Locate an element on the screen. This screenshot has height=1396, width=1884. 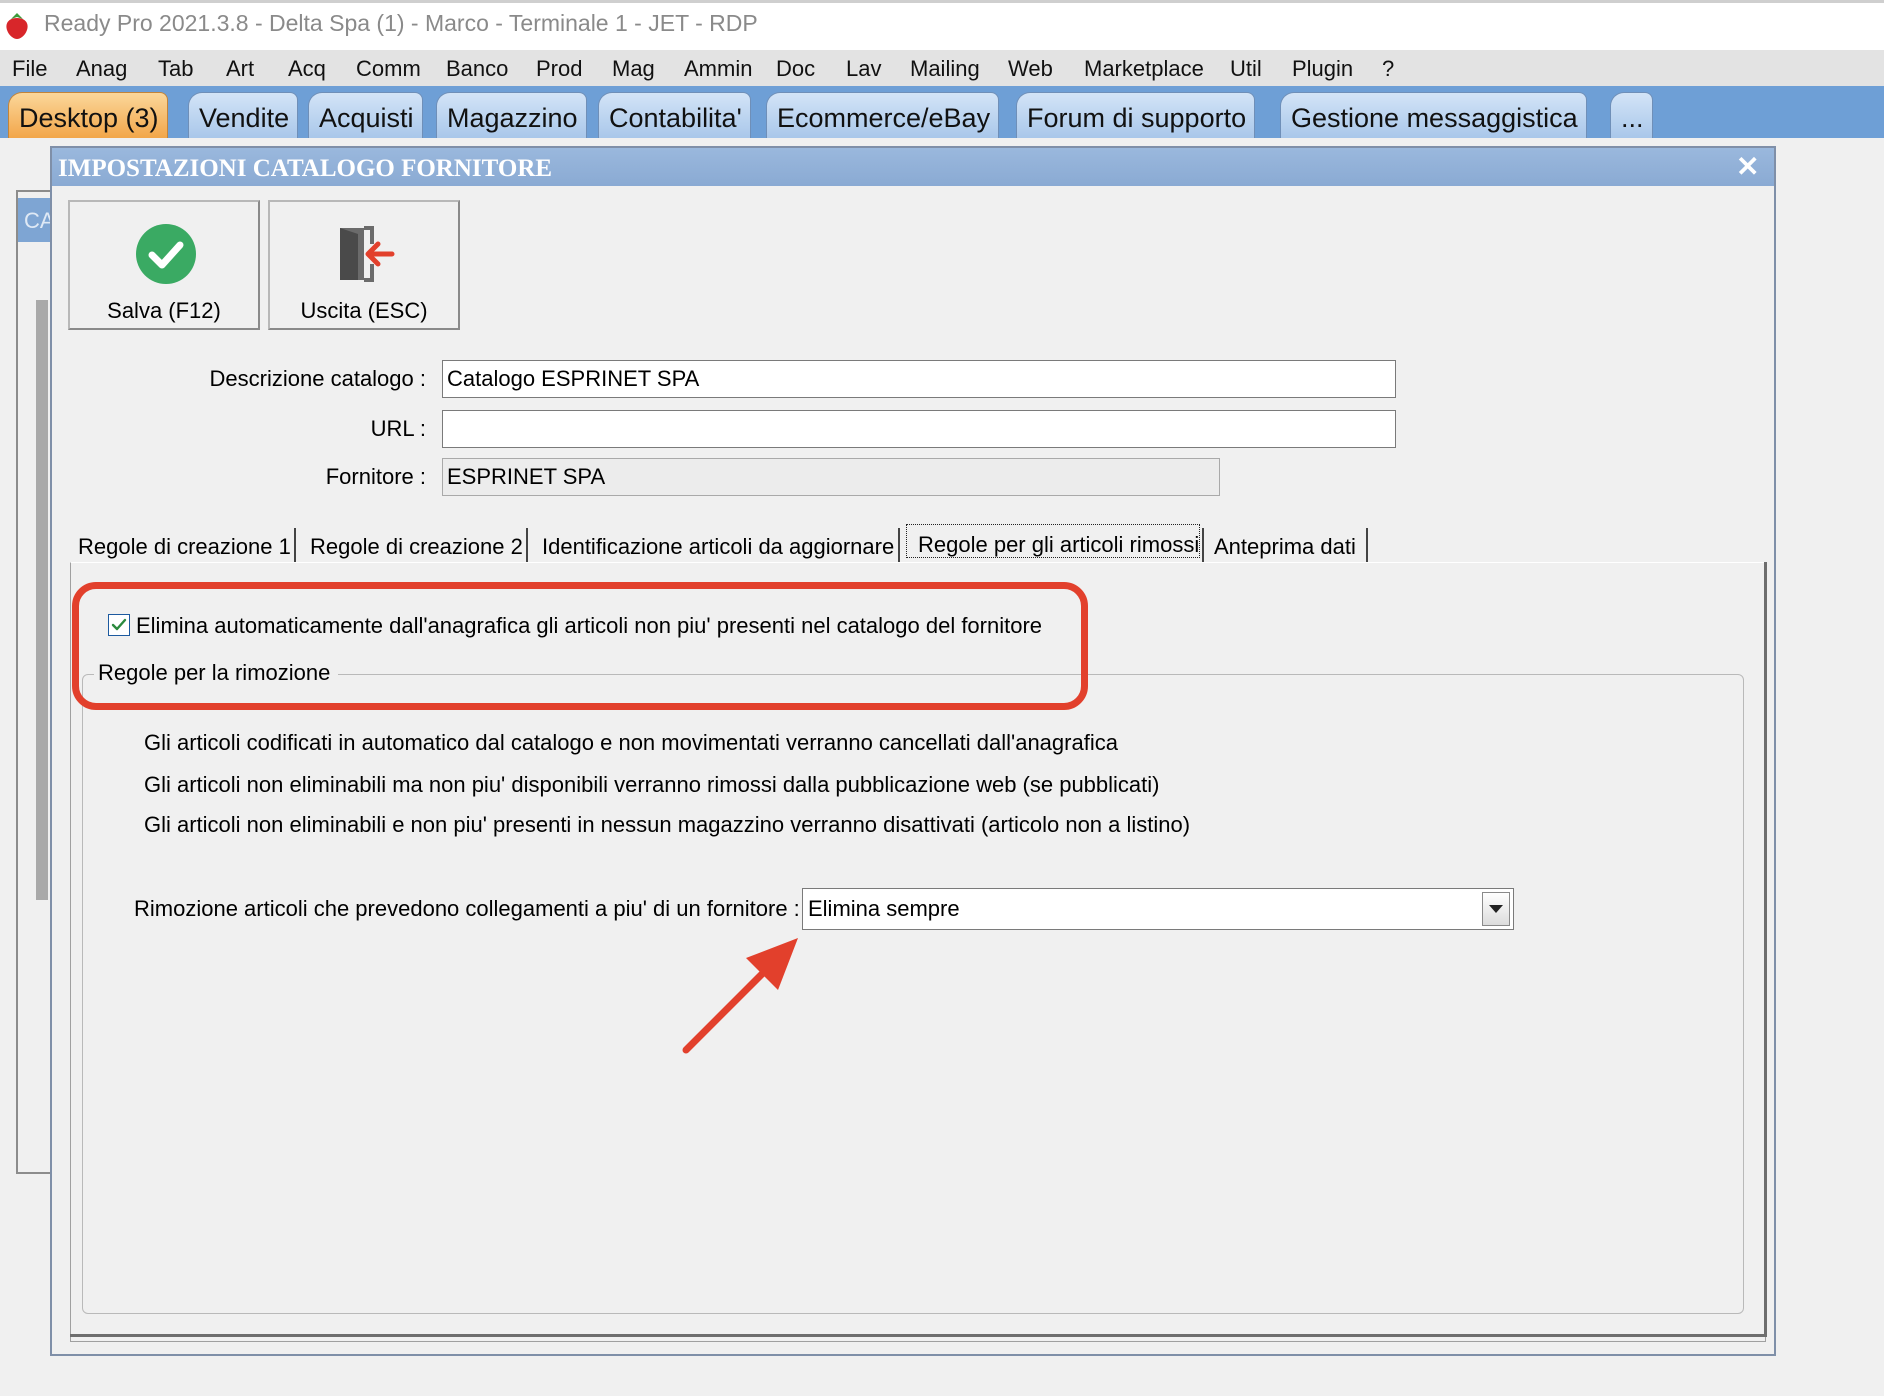
dropdown-arrow-icon is located at coordinates (1496, 909).